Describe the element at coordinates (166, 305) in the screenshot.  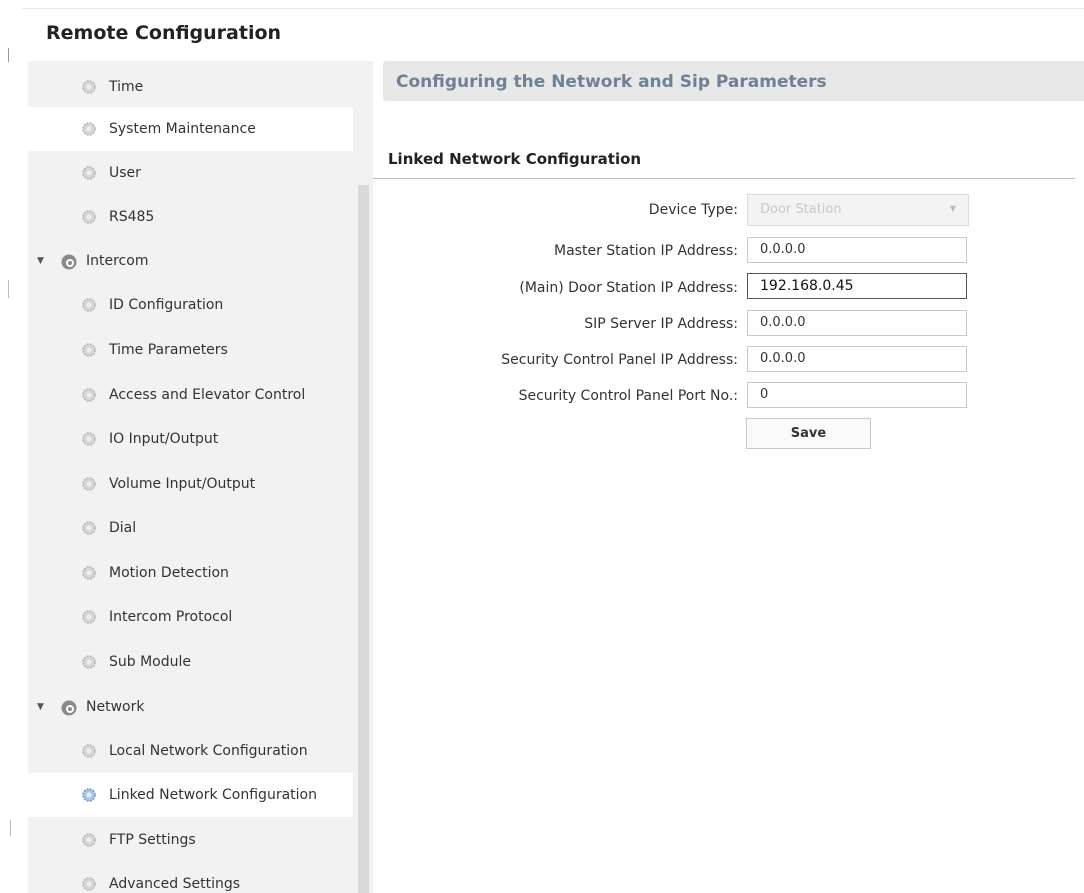
I see `sidebar-item-label: ID Configuration` at that location.